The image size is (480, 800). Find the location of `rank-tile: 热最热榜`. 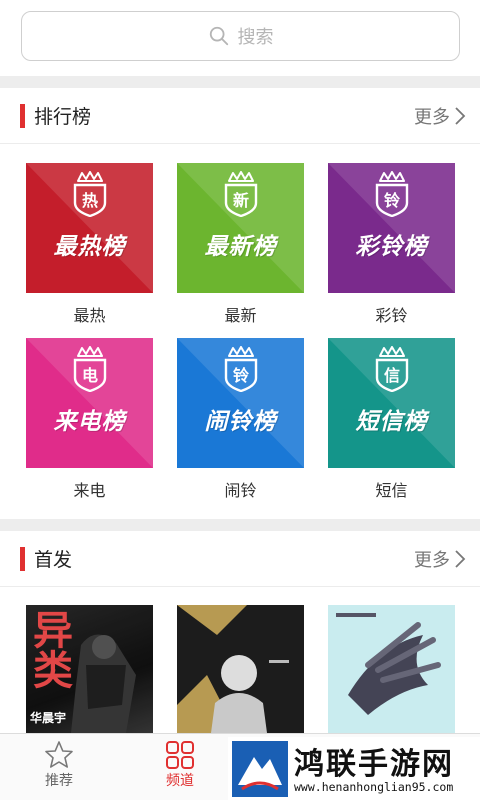

rank-tile: 热最热榜 is located at coordinates (89, 228).